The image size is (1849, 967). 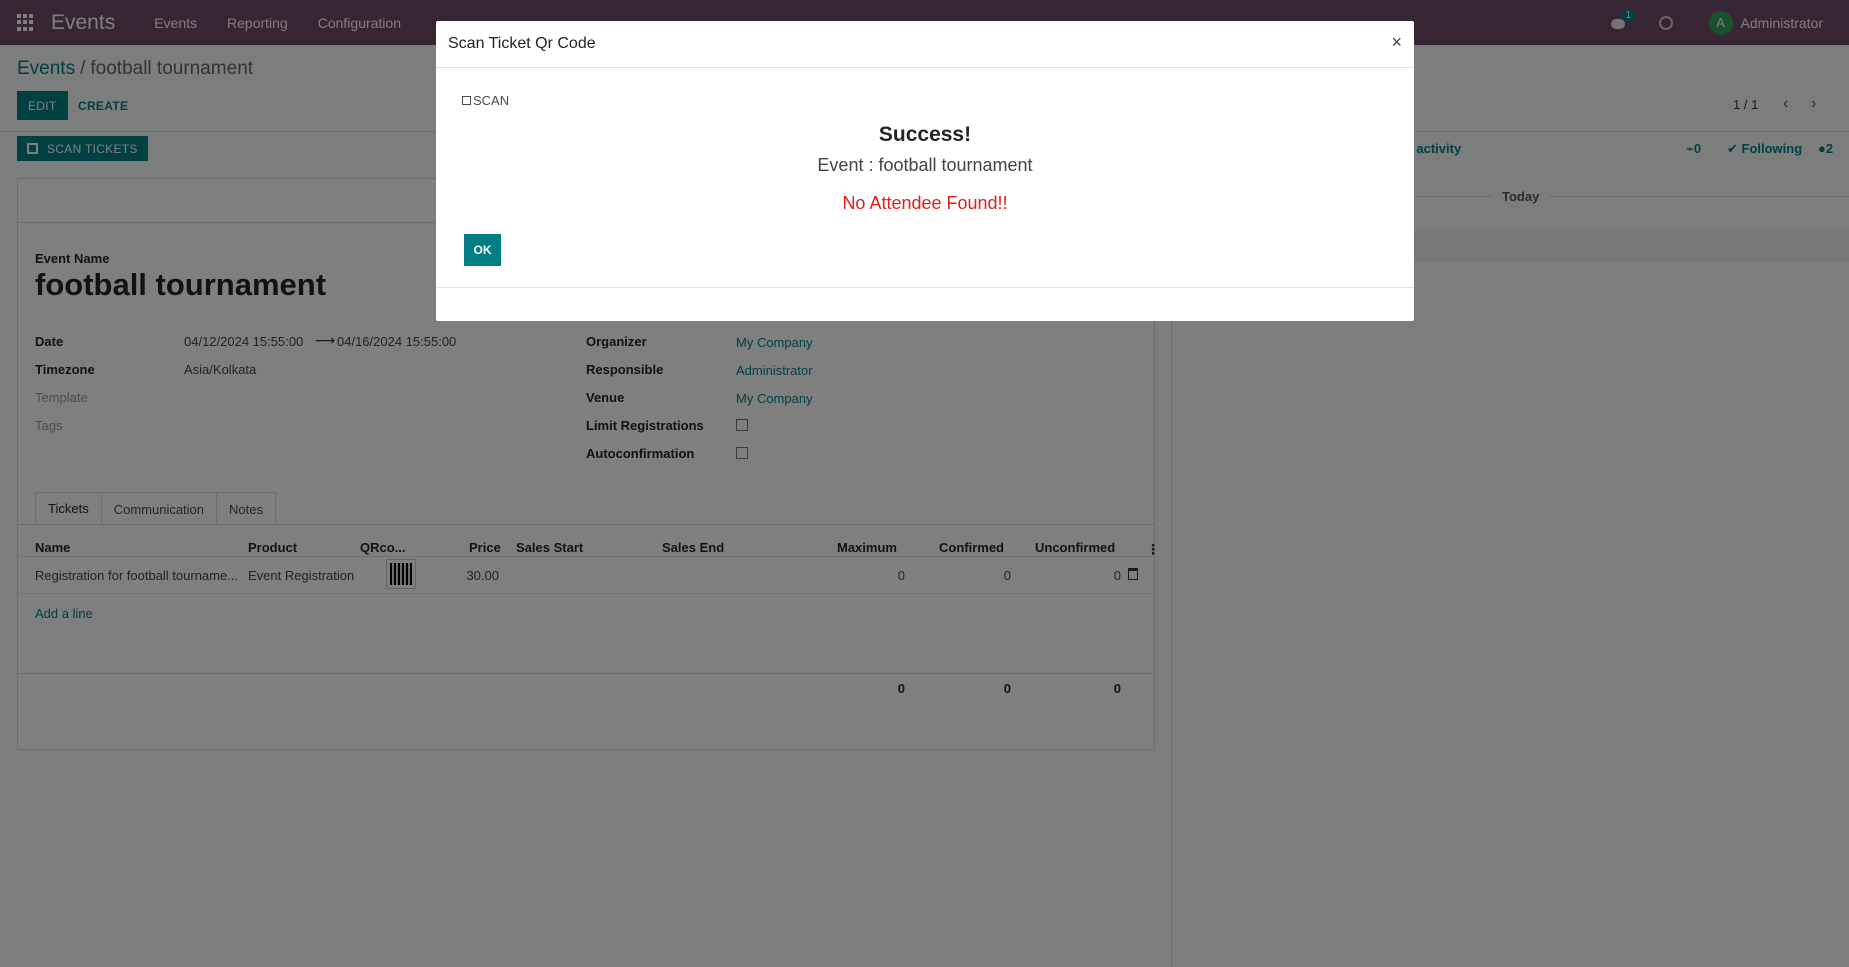 What do you see at coordinates (925, 165) in the screenshot?
I see `success-event-line: Event : football tournament` at bounding box center [925, 165].